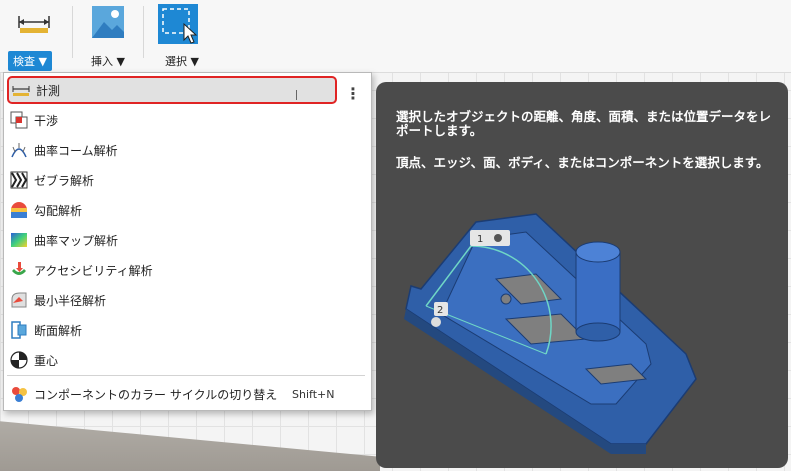  I want to click on accessibility-icon, so click(19, 270).